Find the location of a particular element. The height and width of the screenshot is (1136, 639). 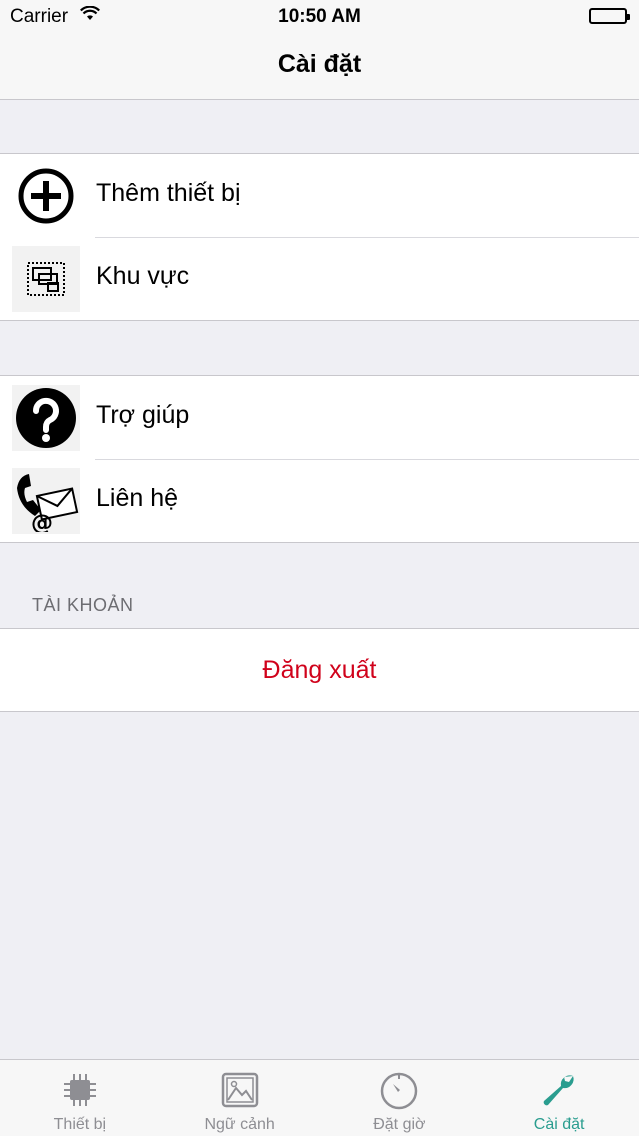

page-title: Cài đặt is located at coordinates (319, 64).